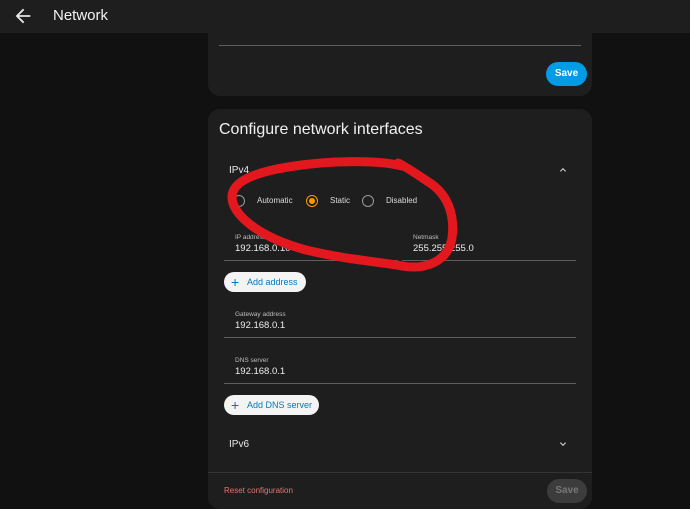  I want to click on radio-disabled-label: Disabled, so click(402, 200).